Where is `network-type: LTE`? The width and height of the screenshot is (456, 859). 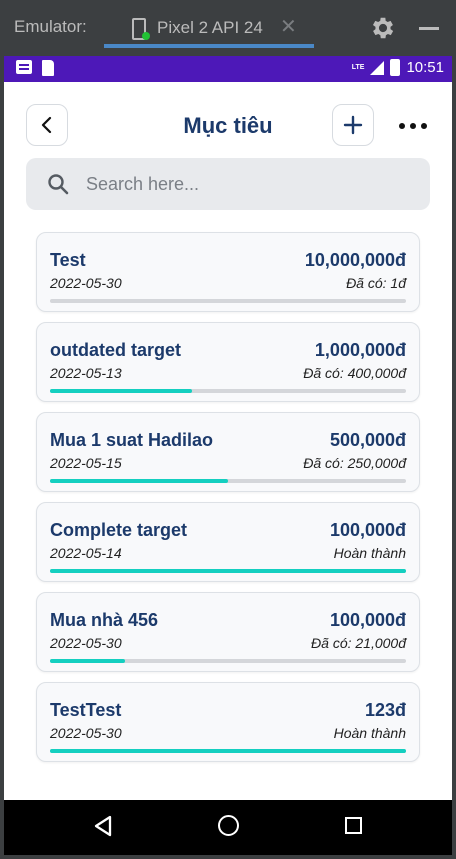 network-type: LTE is located at coordinates (358, 67).